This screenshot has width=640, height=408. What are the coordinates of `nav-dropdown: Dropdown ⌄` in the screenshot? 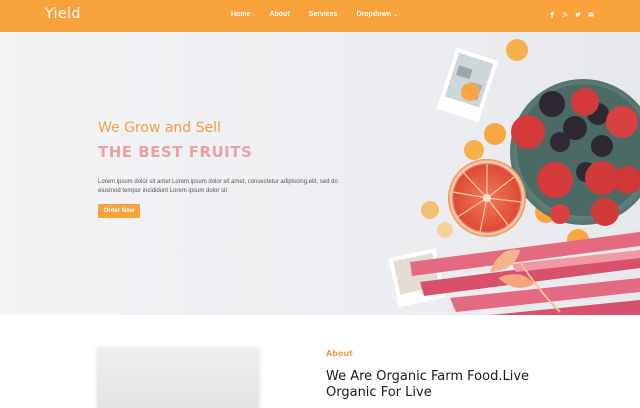 It's located at (377, 14).